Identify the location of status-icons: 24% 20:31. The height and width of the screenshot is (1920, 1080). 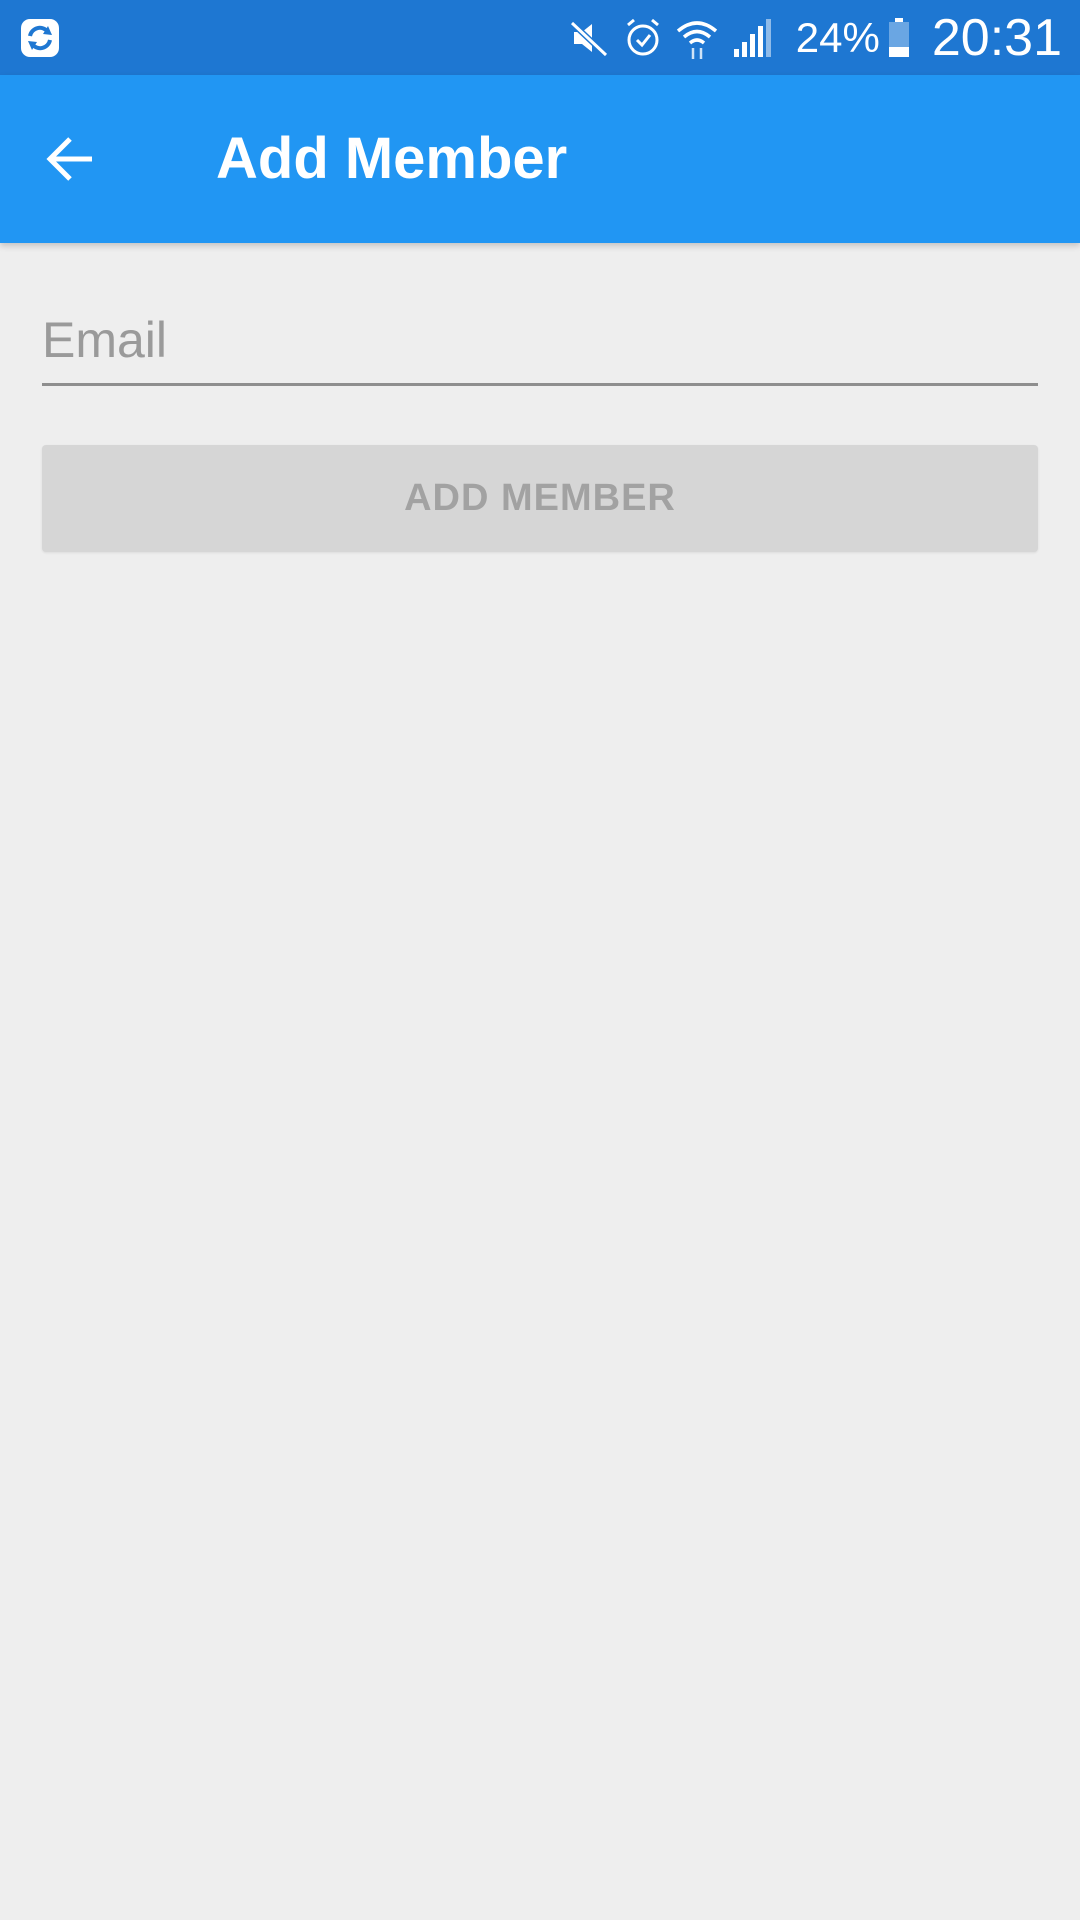
(810, 37).